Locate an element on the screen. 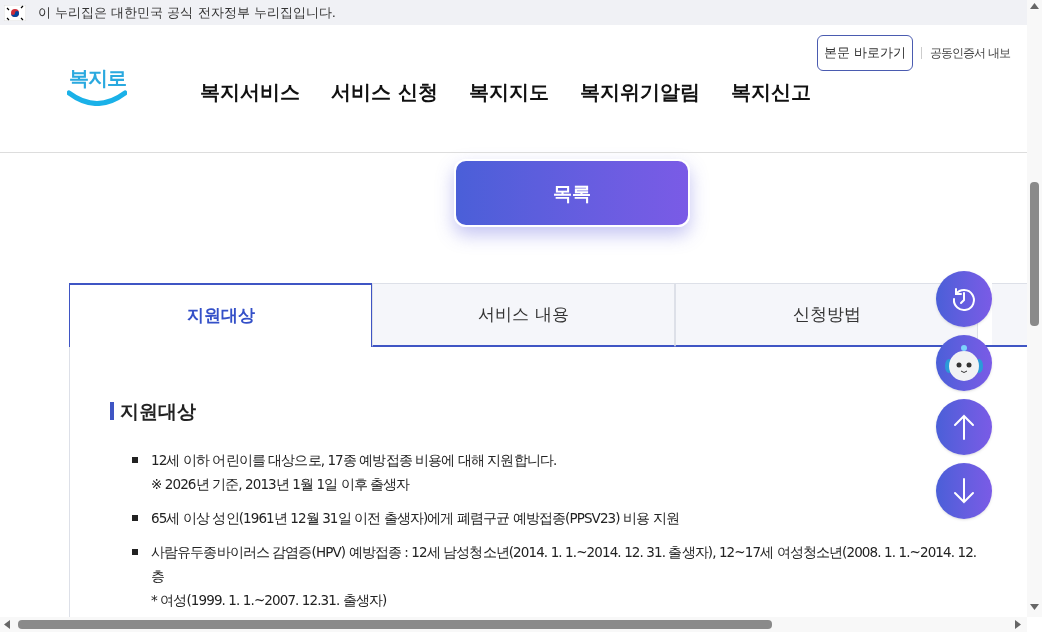 This screenshot has width=1042, height=632. scroll-bottom-button is located at coordinates (964, 491).